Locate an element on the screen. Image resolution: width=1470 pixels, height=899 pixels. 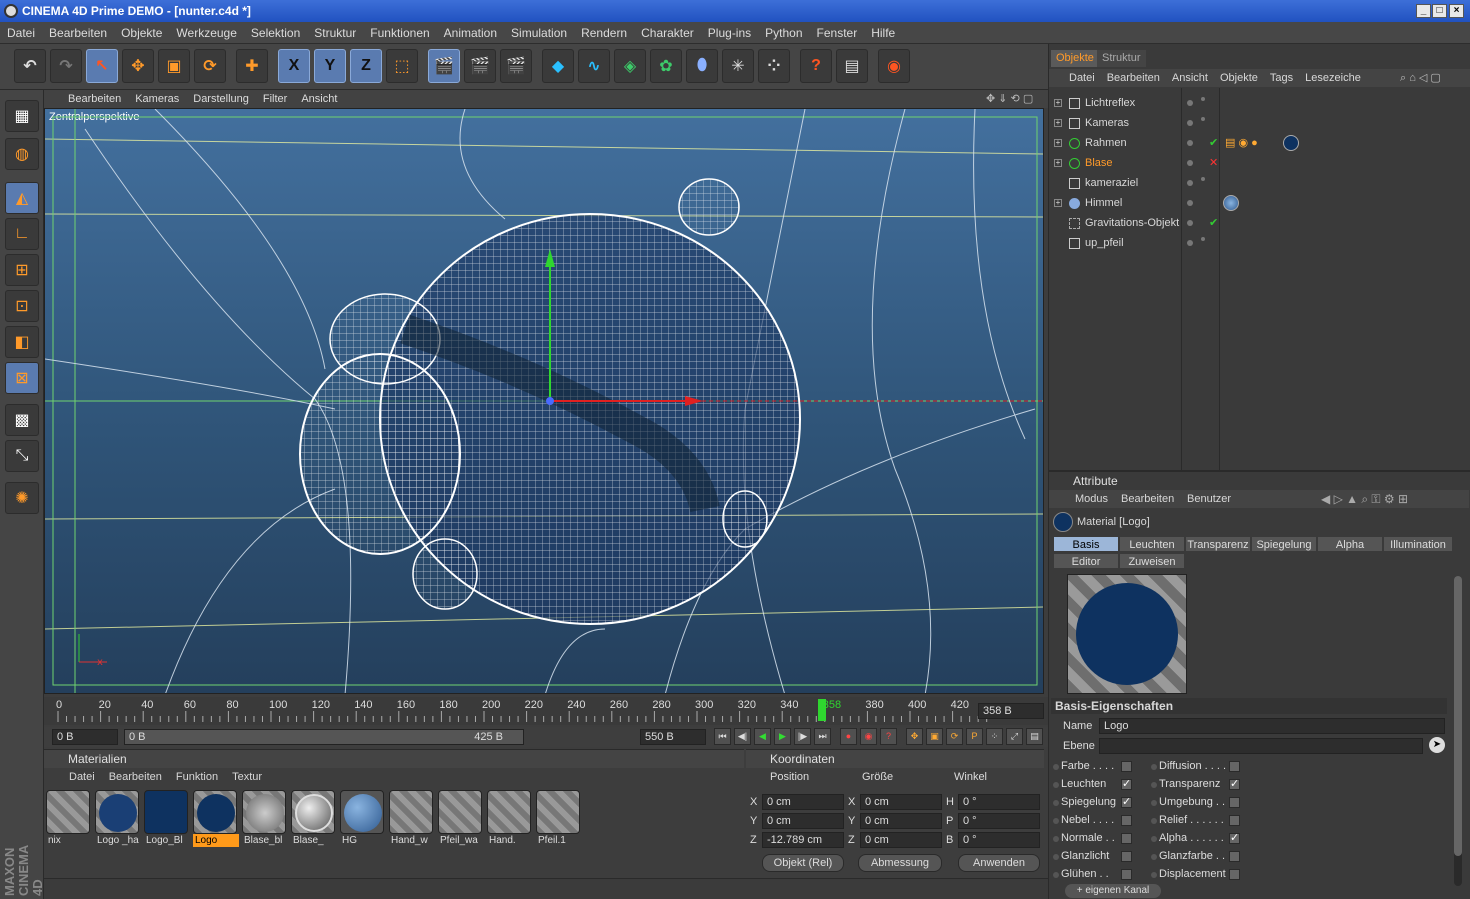
menu-animation: Animation is located at coordinates (470, 33).